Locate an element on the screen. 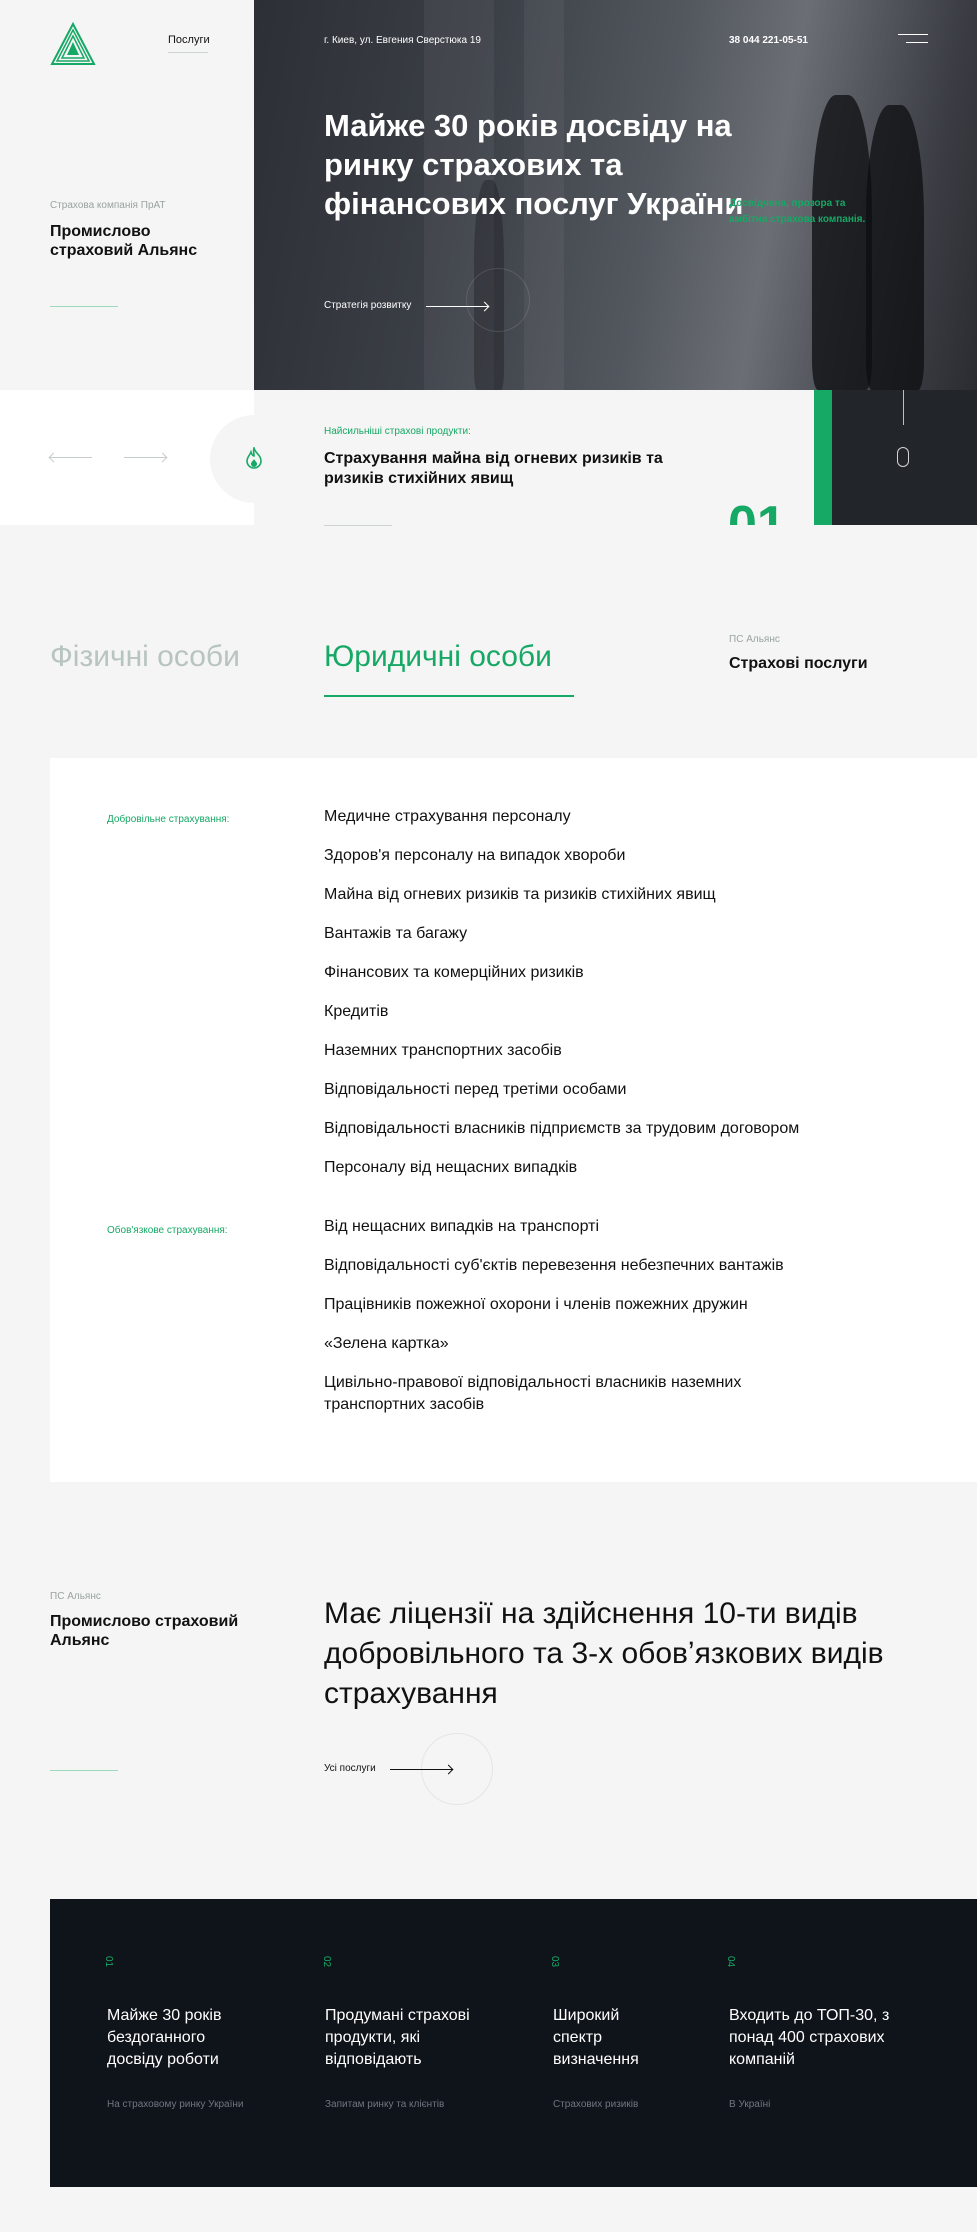 This screenshot has height=2232, width=977. menu-icon is located at coordinates (913, 39).